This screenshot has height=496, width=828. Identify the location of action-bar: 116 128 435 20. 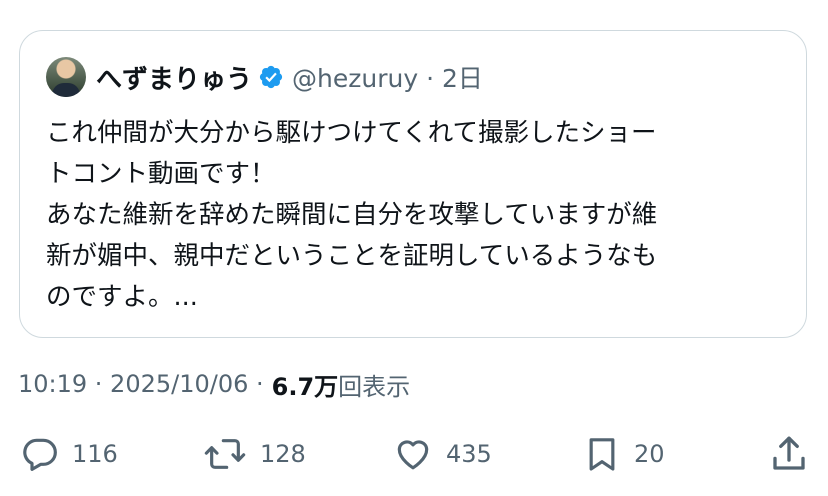
(414, 454).